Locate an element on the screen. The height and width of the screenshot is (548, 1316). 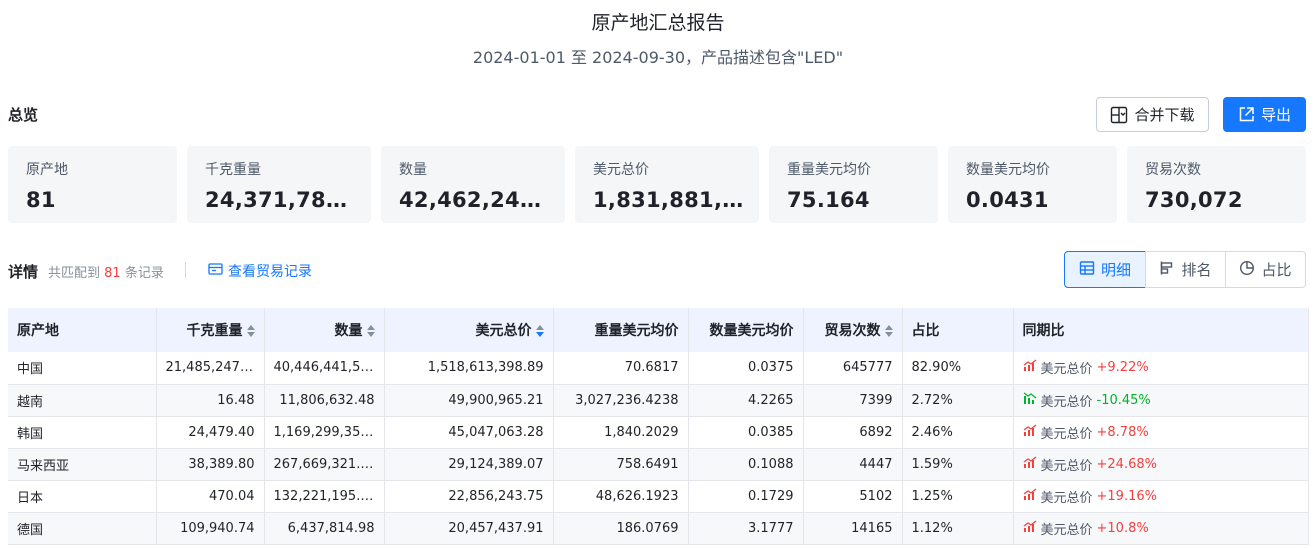
cell-quantity-avg: 4.2265 is located at coordinates (746, 400).